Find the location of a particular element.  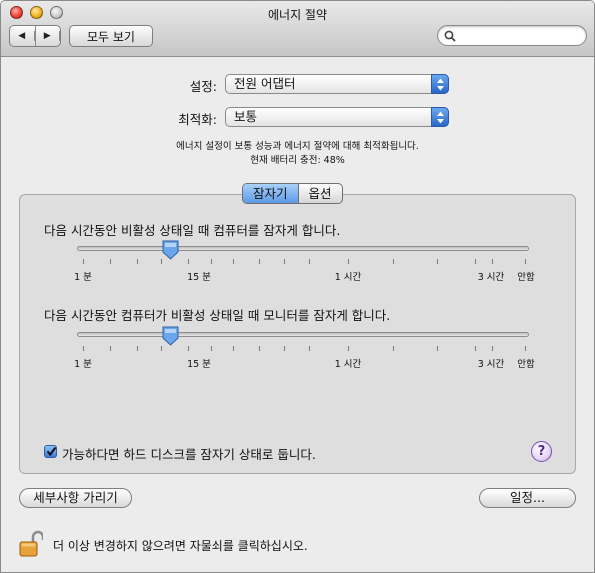

search-field is located at coordinates (512, 35).